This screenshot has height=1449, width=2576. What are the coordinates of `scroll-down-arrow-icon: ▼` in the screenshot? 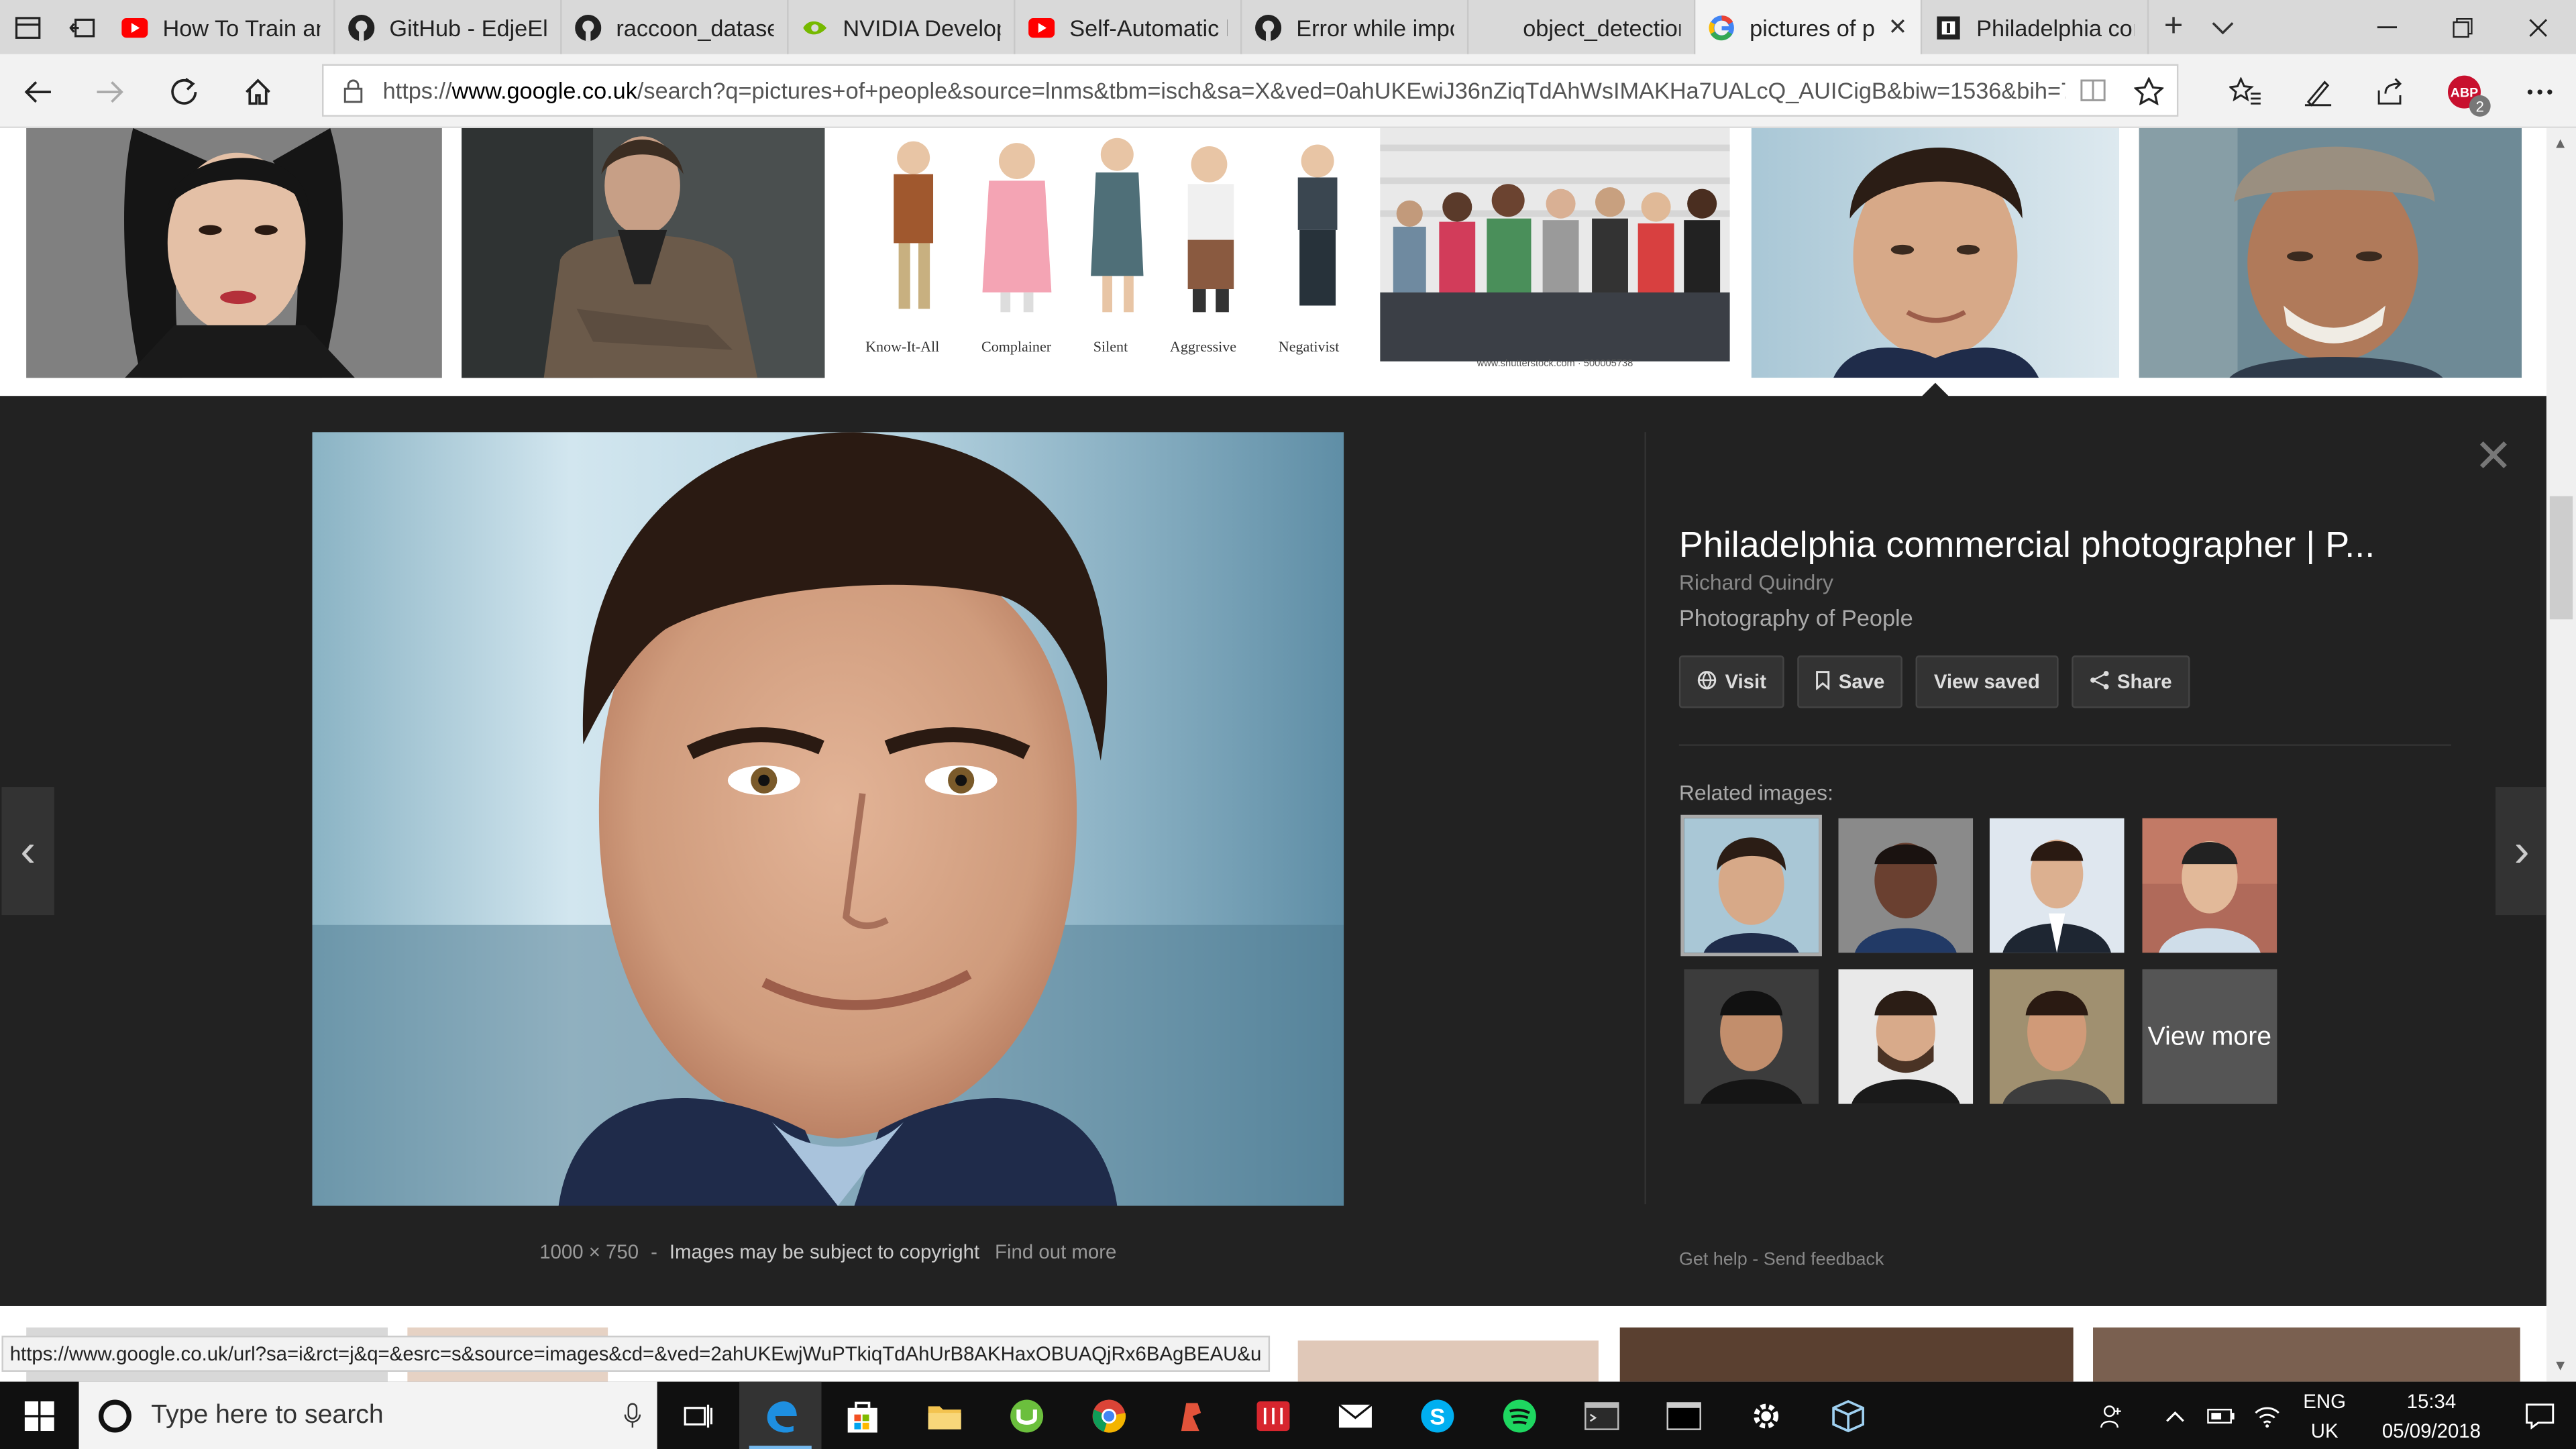 It's located at (2560, 1365).